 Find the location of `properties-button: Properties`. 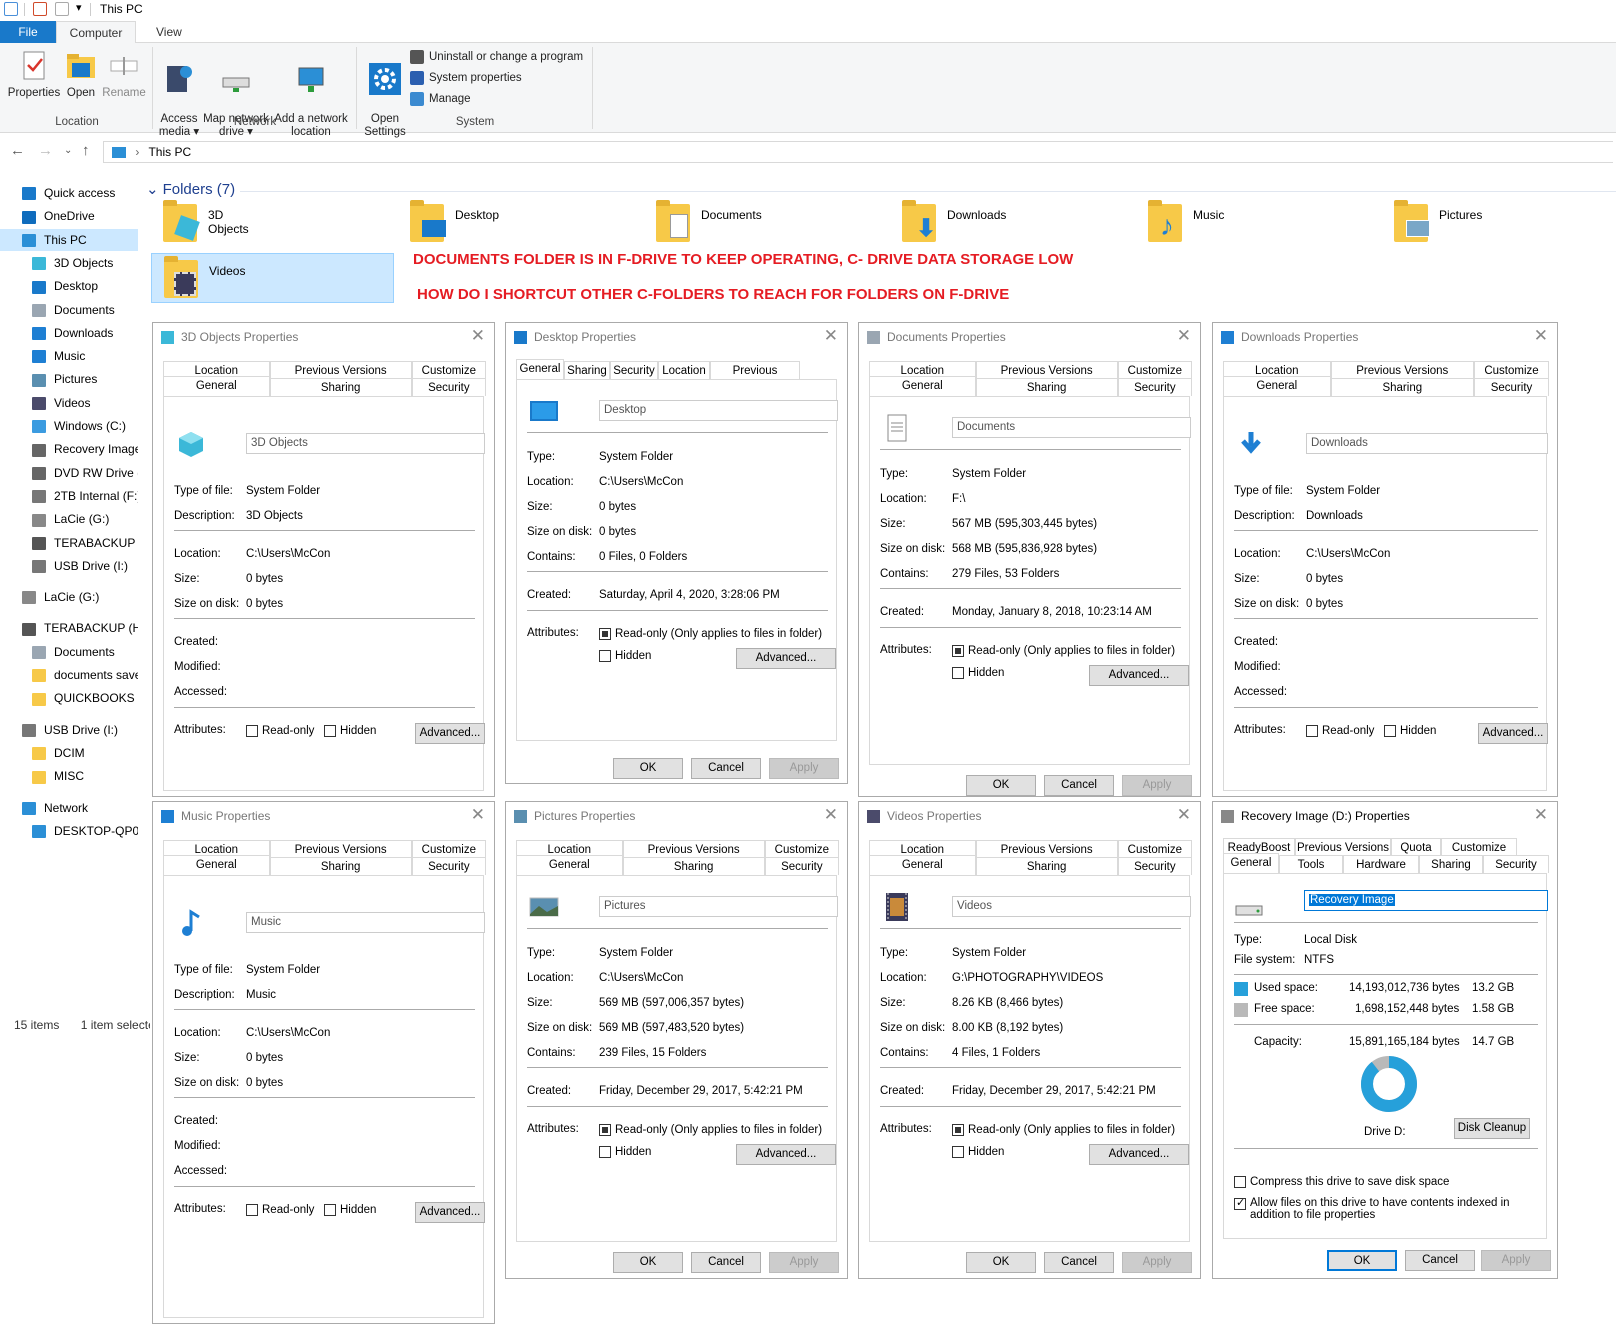

properties-button: Properties is located at coordinates (34, 74).